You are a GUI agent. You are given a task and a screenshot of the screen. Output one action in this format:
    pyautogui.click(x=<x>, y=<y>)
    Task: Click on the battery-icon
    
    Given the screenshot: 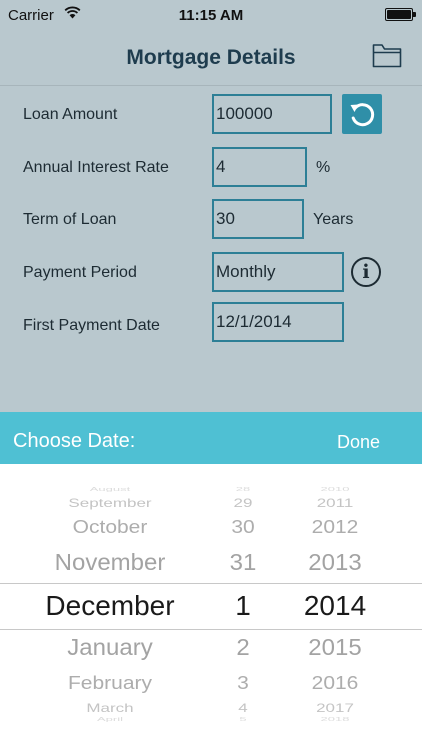 What is the action you would take?
    pyautogui.click(x=400, y=14)
    